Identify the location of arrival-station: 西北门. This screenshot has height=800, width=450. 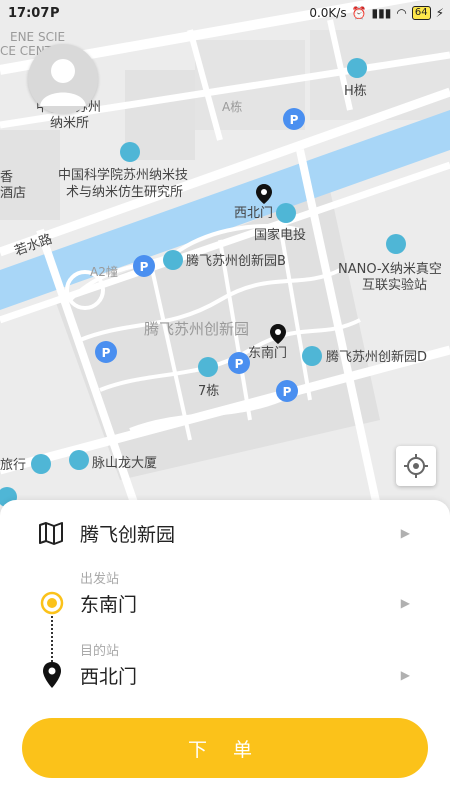
(109, 676).